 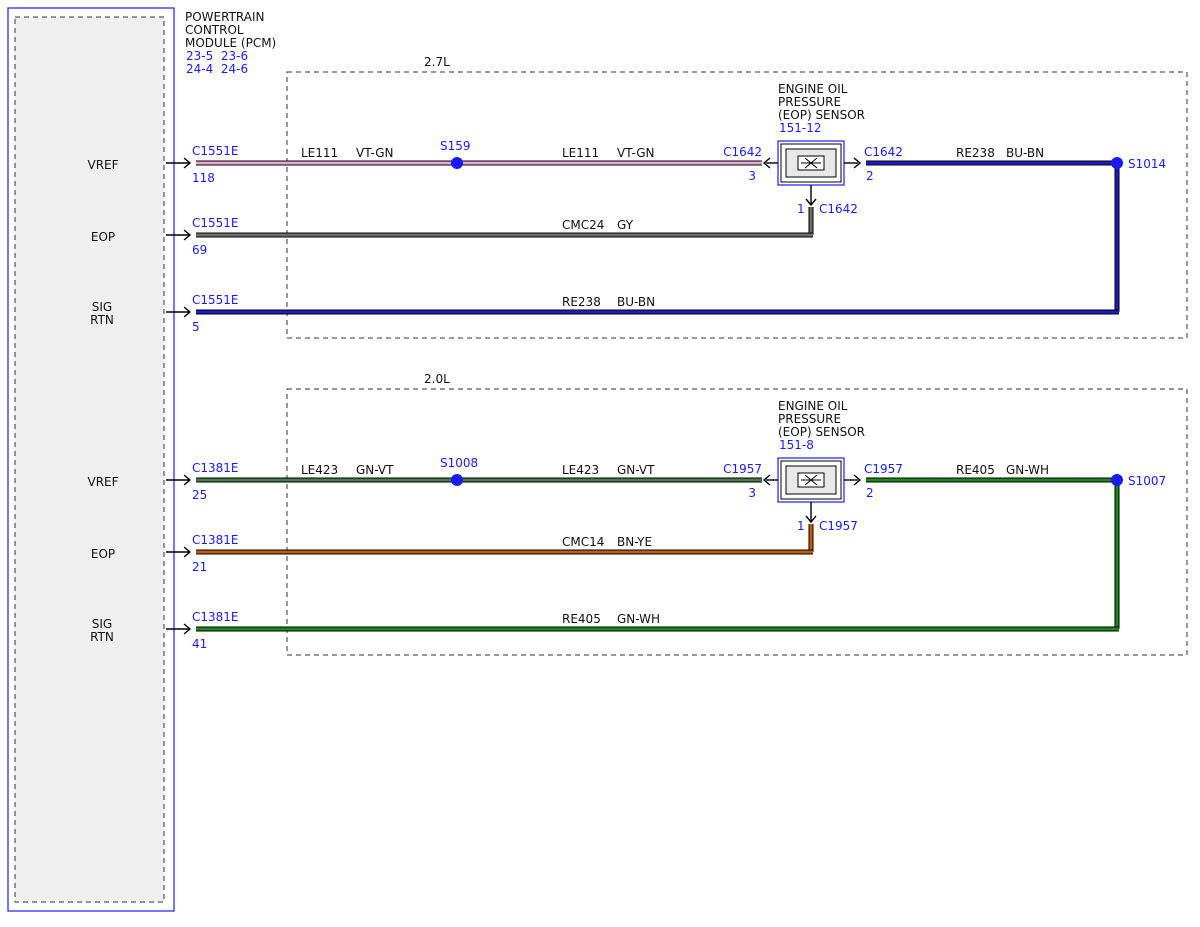 What do you see at coordinates (1027, 470) in the screenshot?
I see `wire-rtn-top-color: GN-WH` at bounding box center [1027, 470].